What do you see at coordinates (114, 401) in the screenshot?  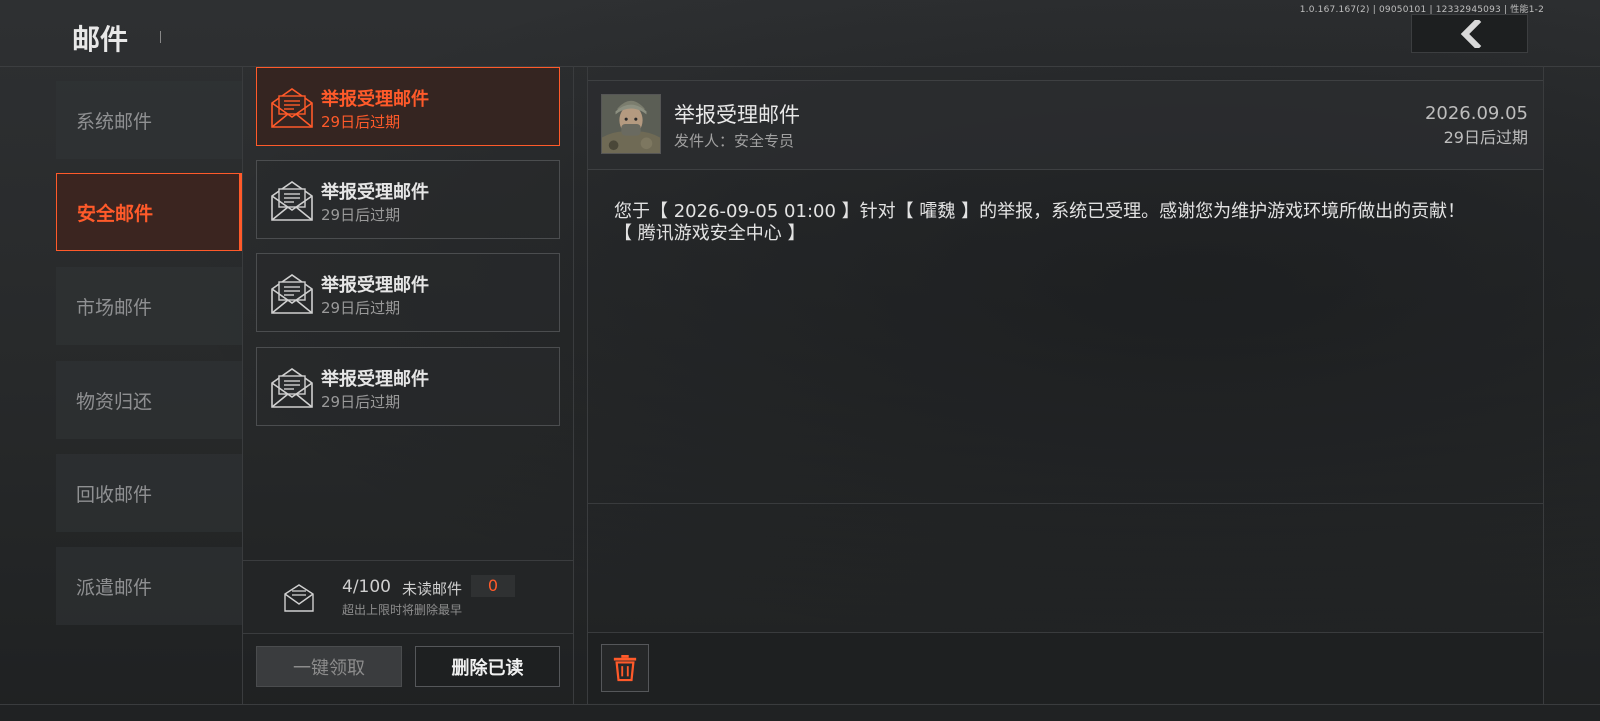 I see `category-label: 物资归还` at bounding box center [114, 401].